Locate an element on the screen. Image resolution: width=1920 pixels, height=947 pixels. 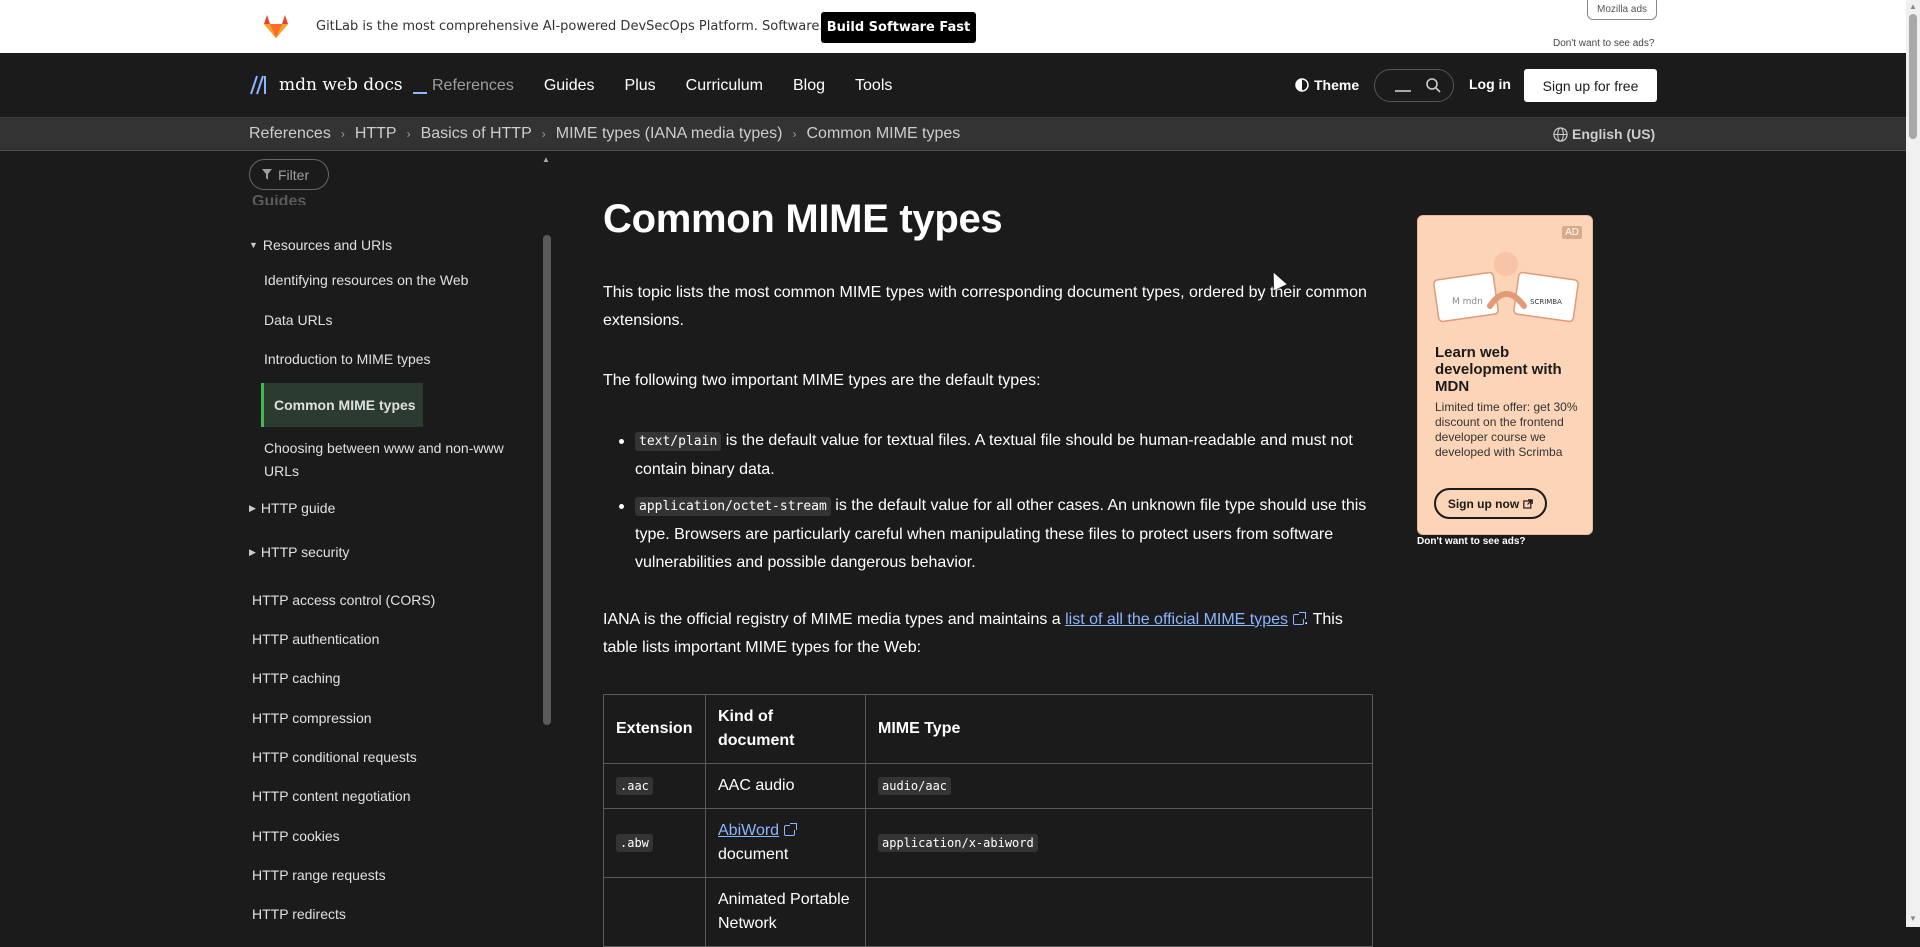
sidebar-section-http-security: ▶ HTTP security is located at coordinates (299, 552).